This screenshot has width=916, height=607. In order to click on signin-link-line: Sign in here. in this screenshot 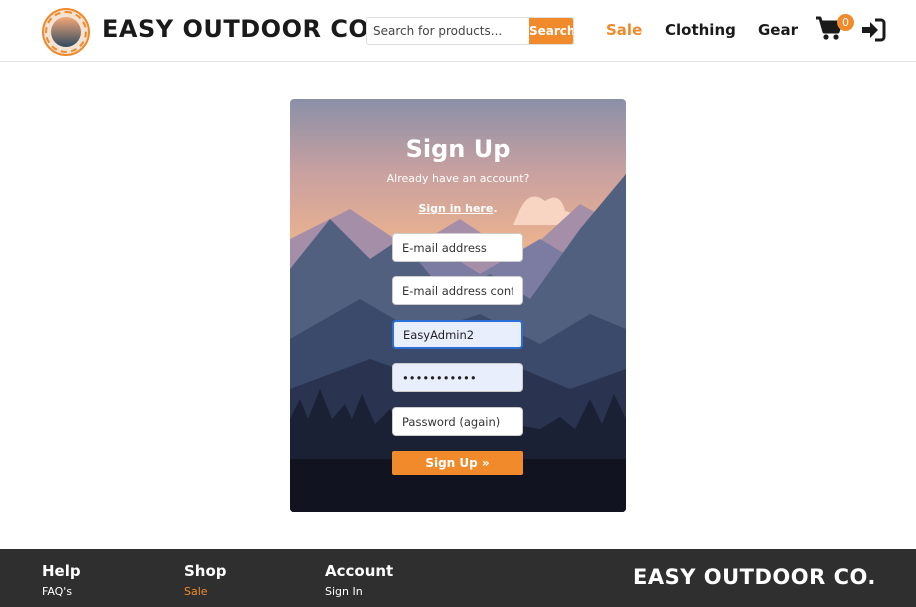, I will do `click(458, 208)`.